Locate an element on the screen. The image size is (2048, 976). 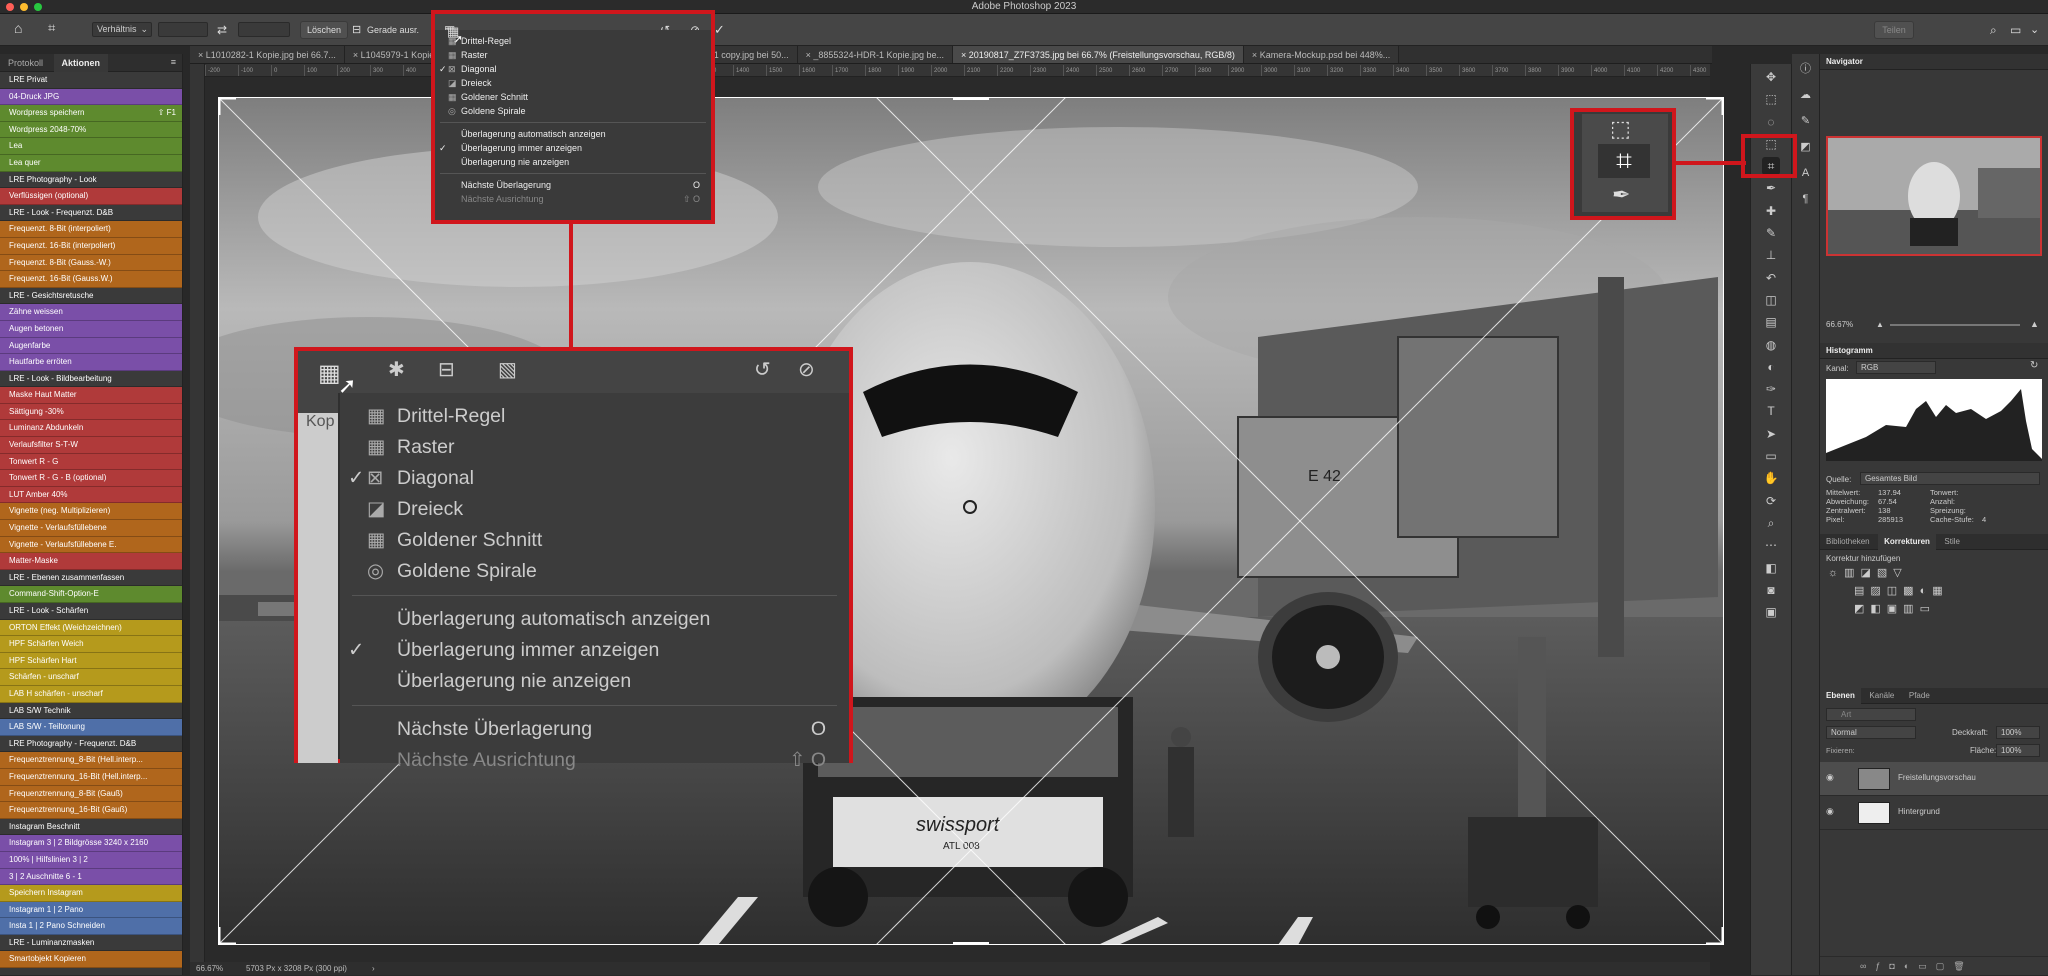
crop-tool-large-icon: ⌗ is located at coordinates (1624, 161).